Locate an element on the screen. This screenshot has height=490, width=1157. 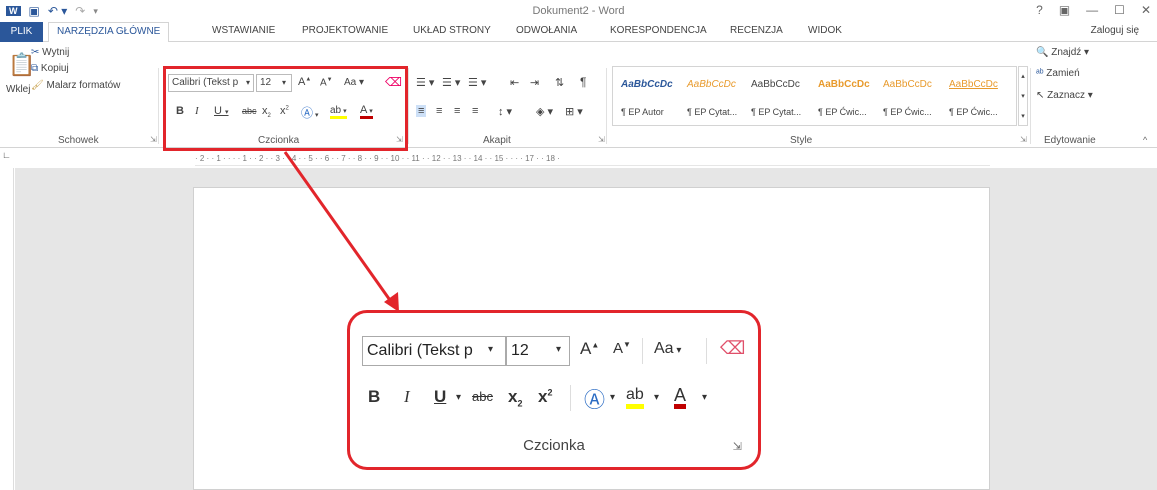
paragraph-group-label: Akapit is located at coordinates (497, 140).